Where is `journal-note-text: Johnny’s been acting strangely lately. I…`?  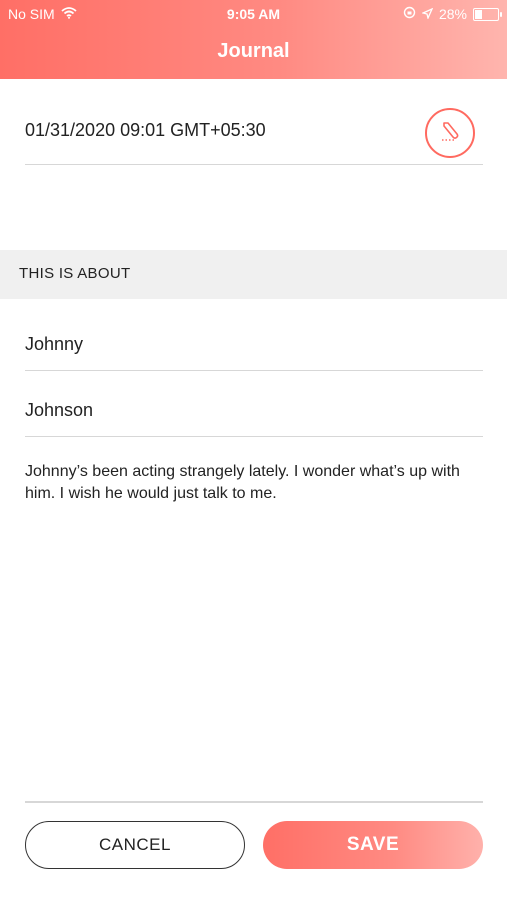
journal-note-text: Johnny’s been acting strangely lately. I… is located at coordinates (254, 483).